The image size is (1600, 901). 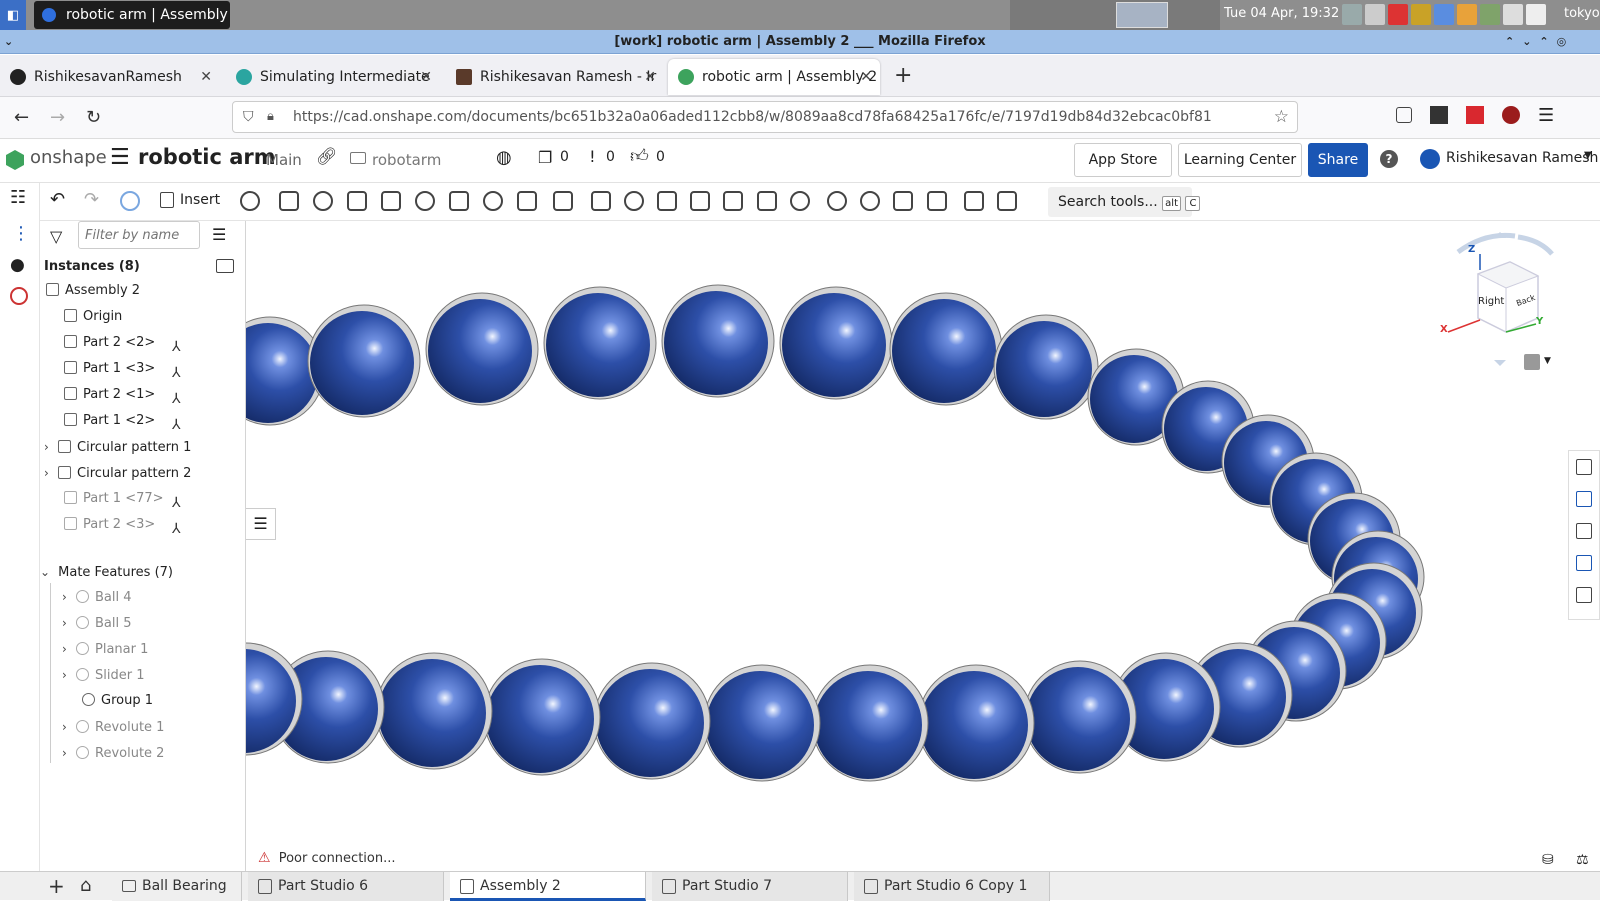 What do you see at coordinates (122, 369) in the screenshot?
I see `instance-row: Part 1 <3> ⅄` at bounding box center [122, 369].